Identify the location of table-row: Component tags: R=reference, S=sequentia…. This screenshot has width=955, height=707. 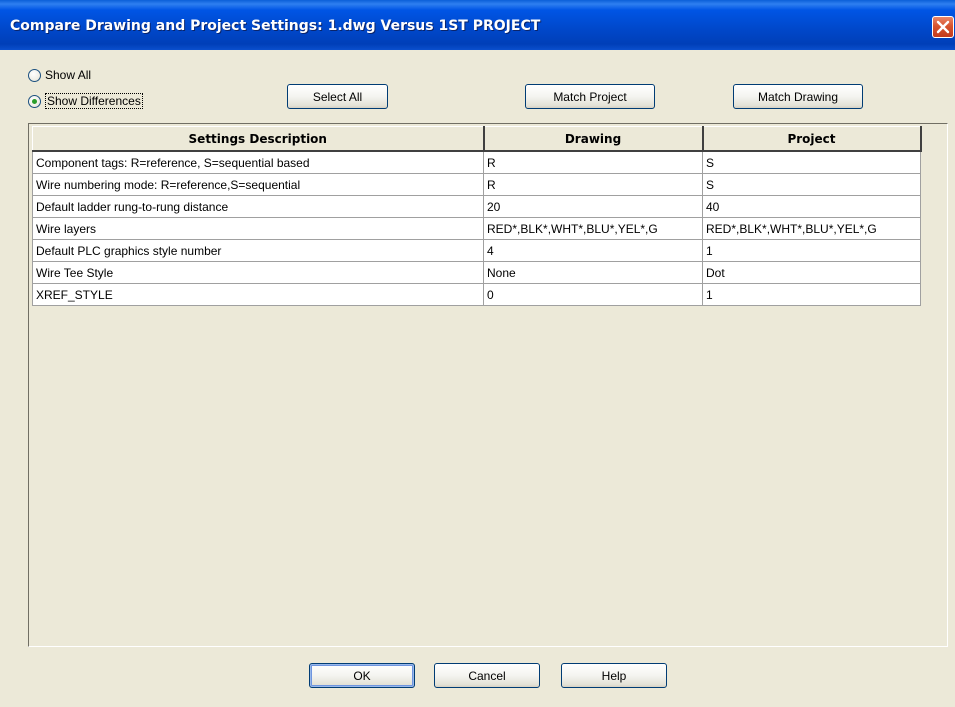
(476, 162).